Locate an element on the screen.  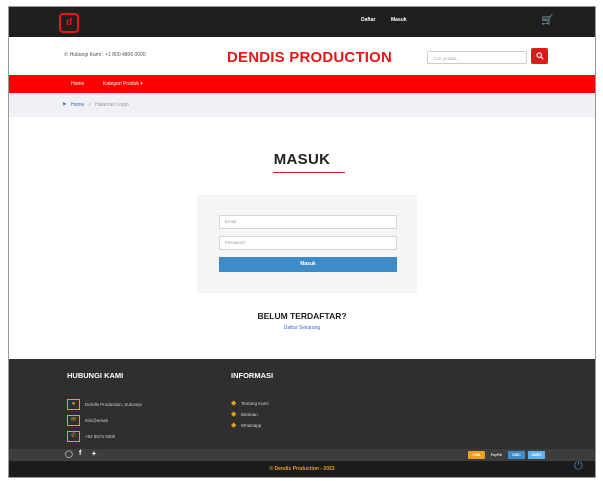
social-bar: ◯ f ✦ VISA PayPal DISC AMEX is located at coordinates (302, 455).